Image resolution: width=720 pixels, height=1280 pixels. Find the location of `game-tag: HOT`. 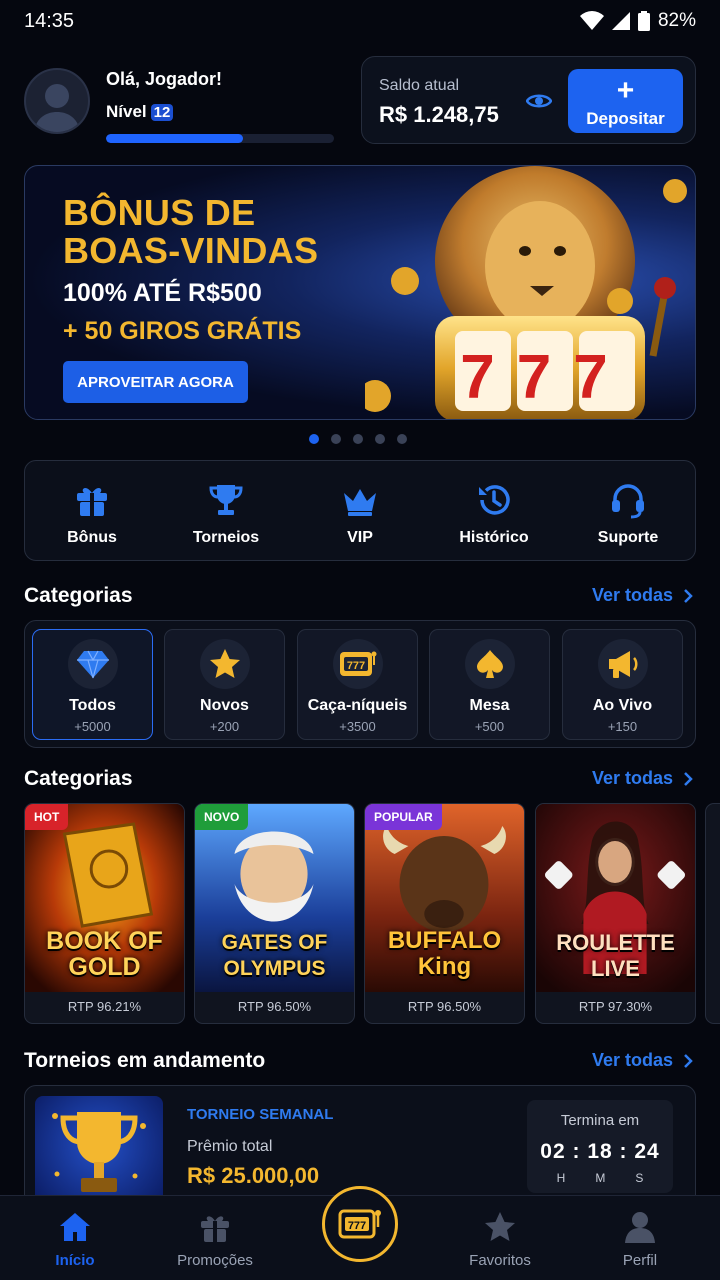

game-tag: HOT is located at coordinates (47, 817).